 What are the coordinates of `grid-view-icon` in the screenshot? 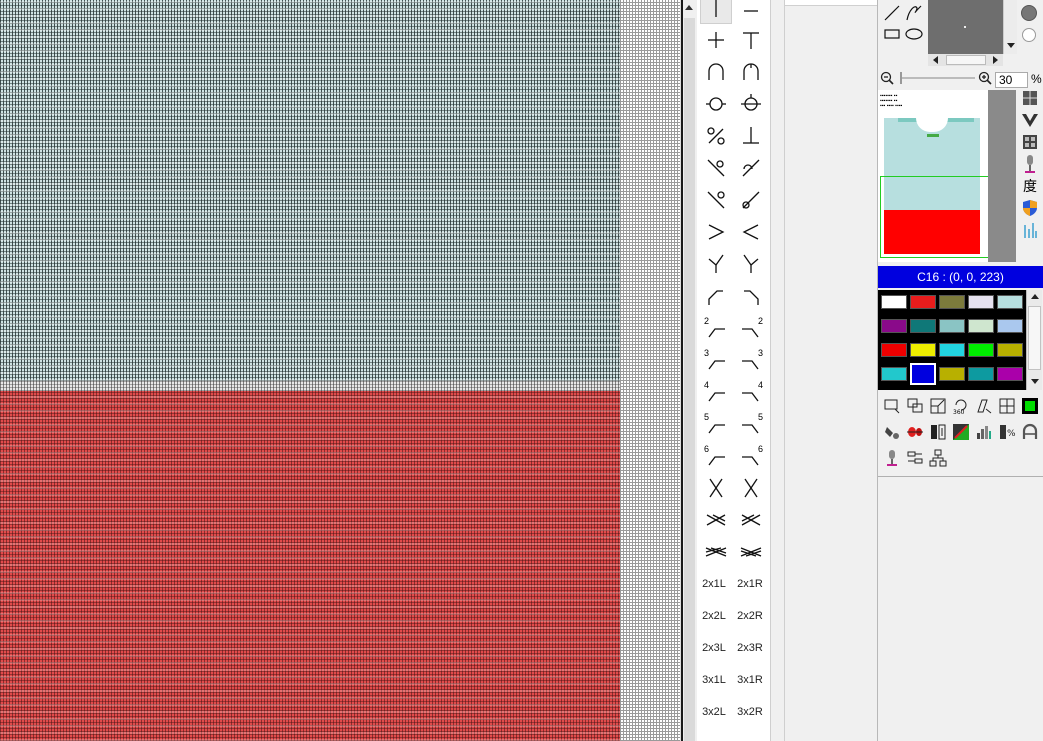 It's located at (1030, 98).